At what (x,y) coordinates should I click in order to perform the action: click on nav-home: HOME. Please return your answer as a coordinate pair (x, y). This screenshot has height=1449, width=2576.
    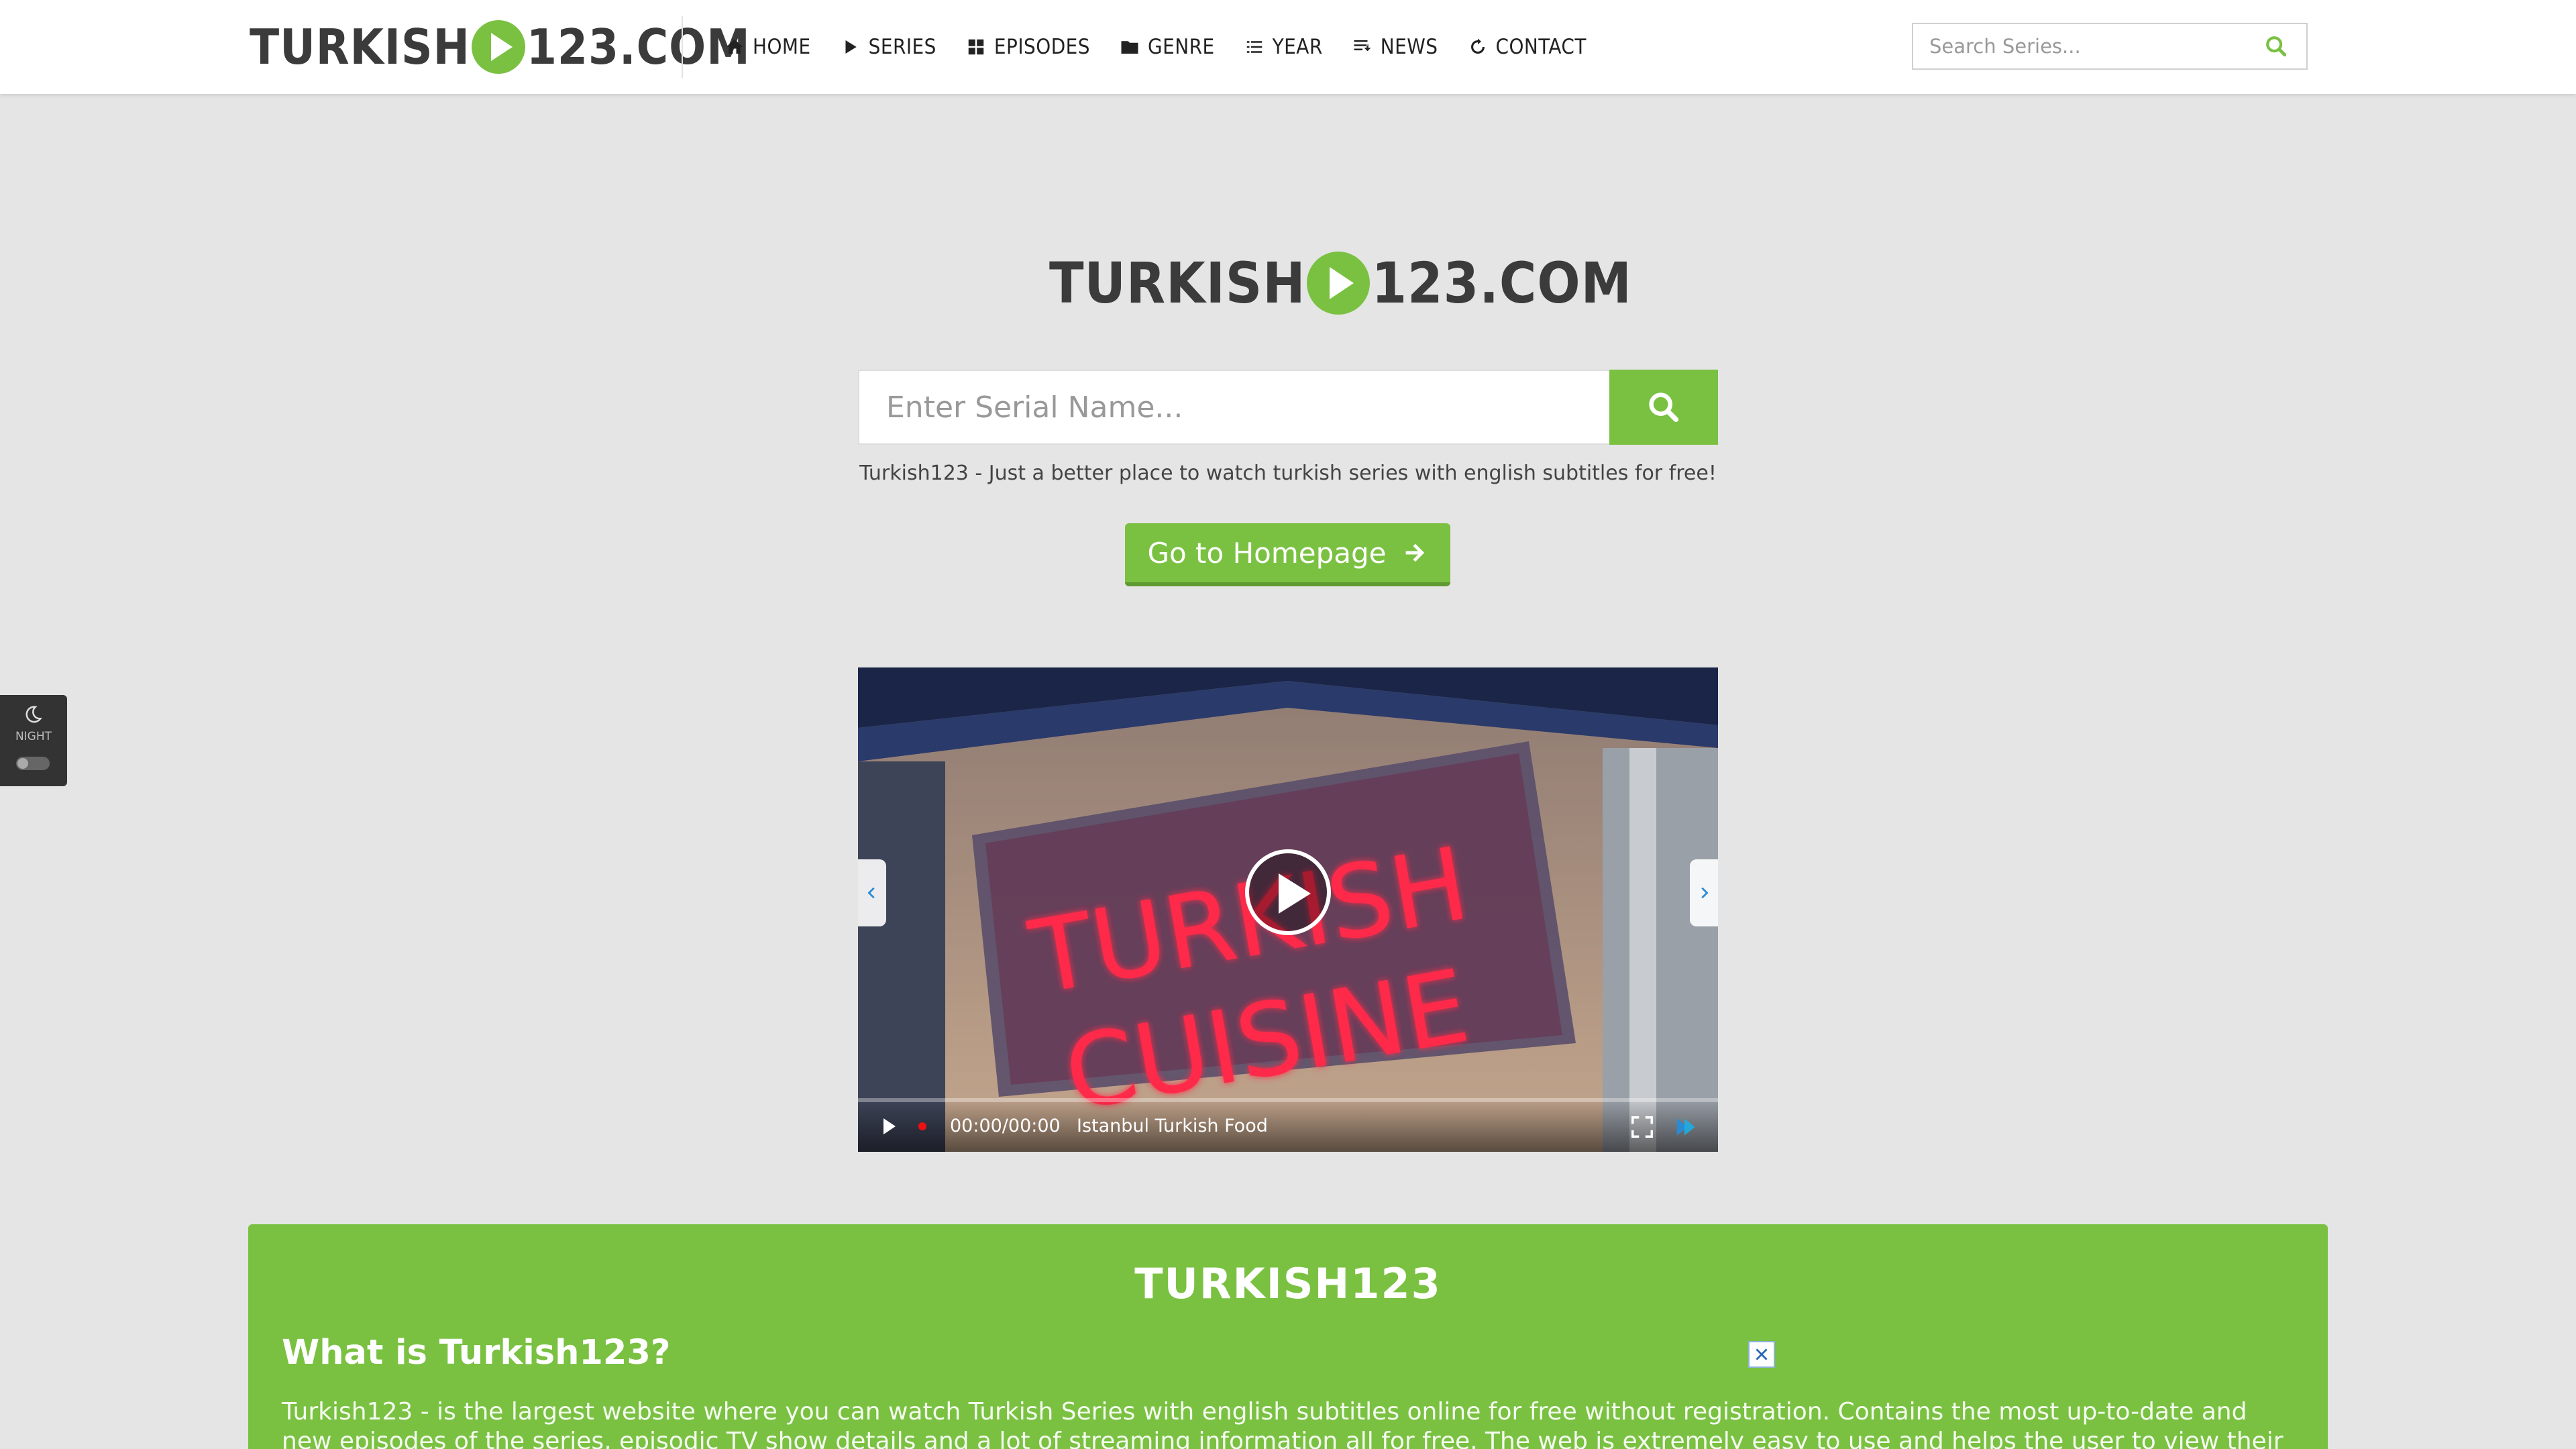
    Looking at the image, I should click on (767, 47).